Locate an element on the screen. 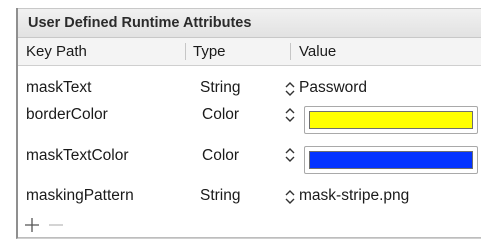  color-well-border is located at coordinates (391, 120).